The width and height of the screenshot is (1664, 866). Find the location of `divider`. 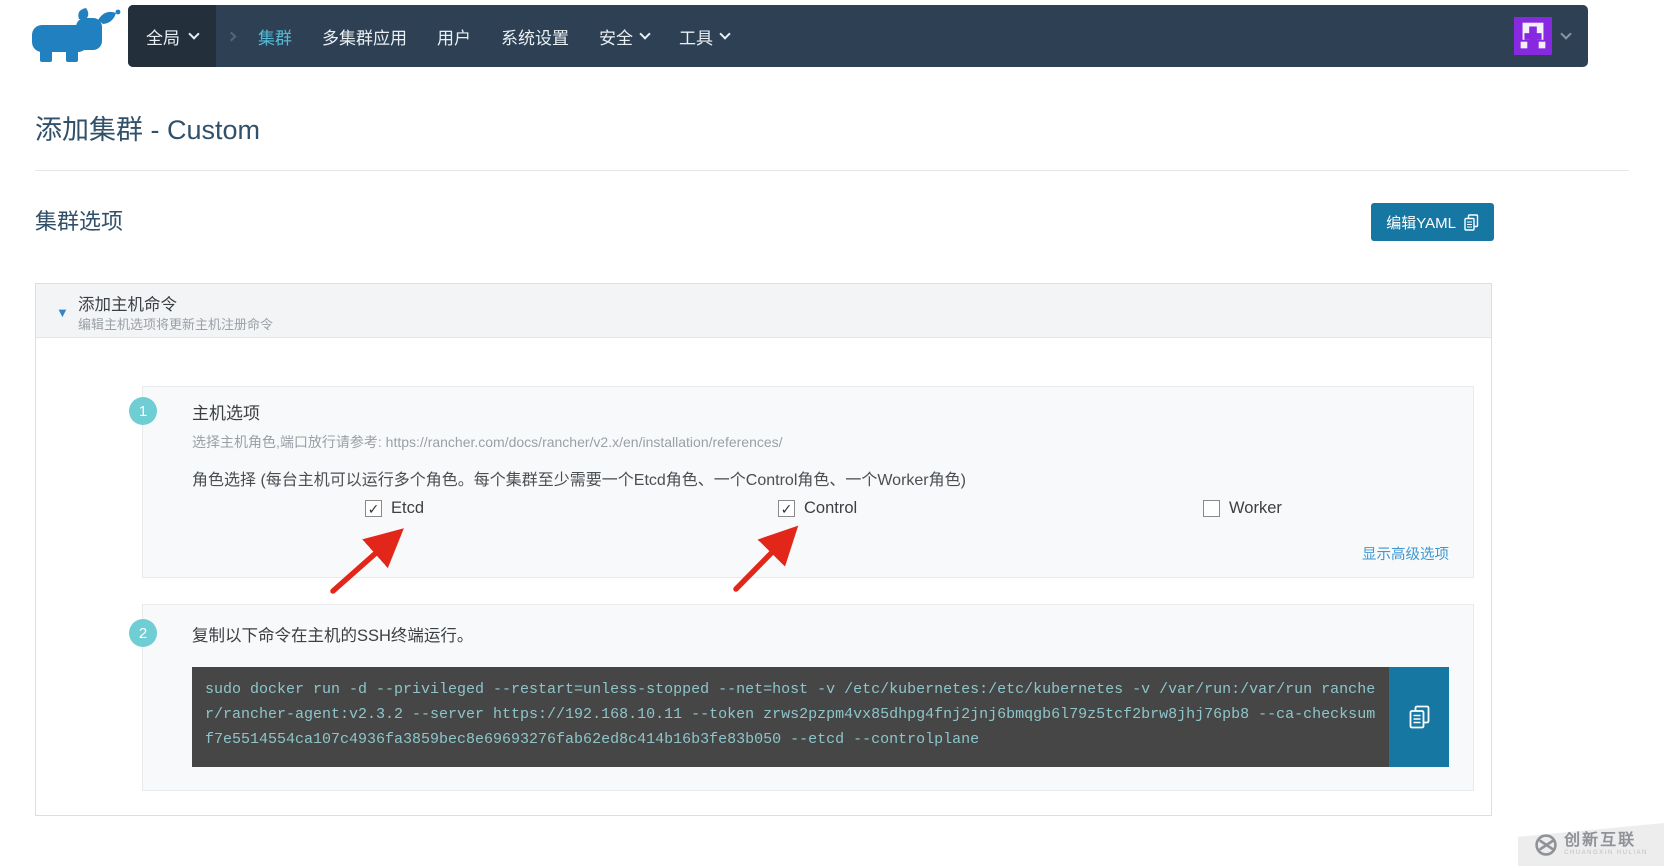

divider is located at coordinates (832, 170).